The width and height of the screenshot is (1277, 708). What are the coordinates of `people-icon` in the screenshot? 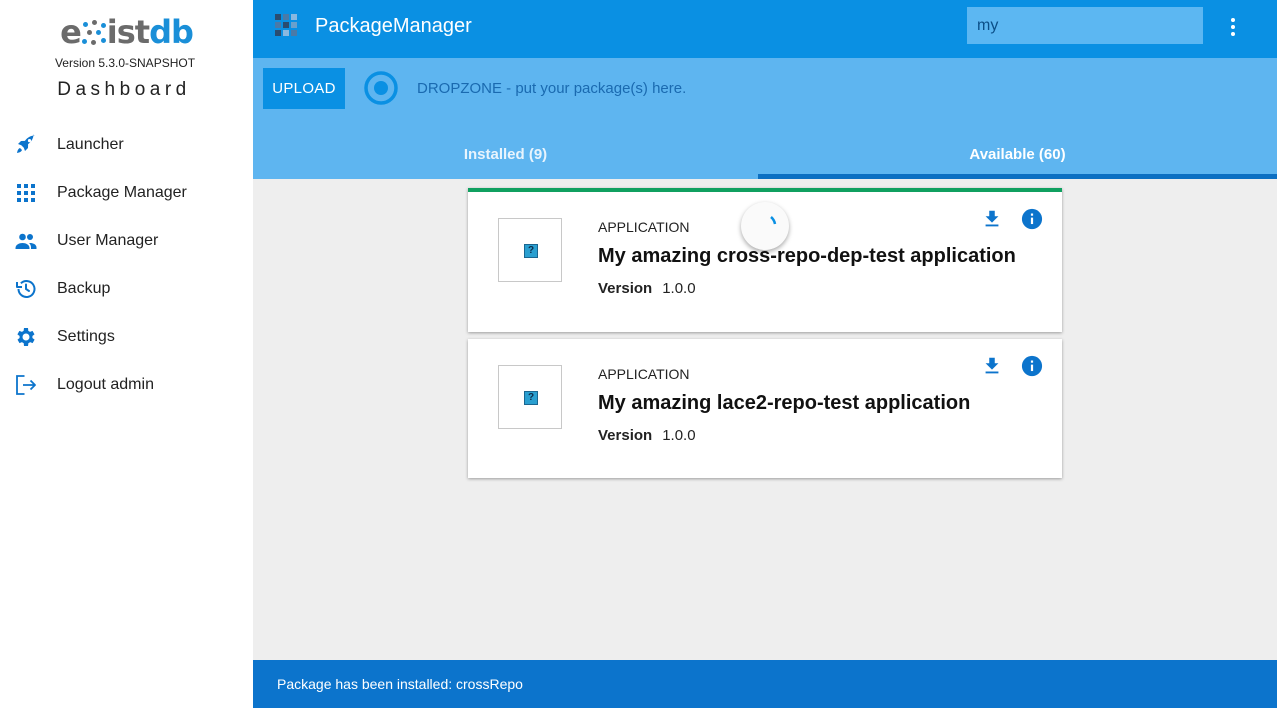 It's located at (26, 241).